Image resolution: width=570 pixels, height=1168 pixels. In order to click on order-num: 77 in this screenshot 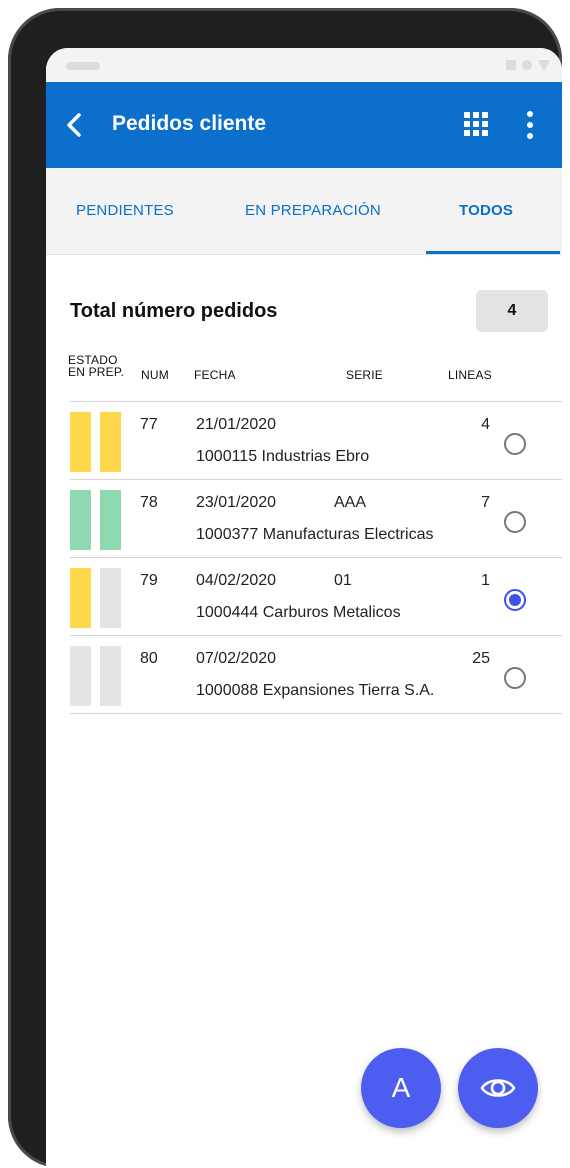, I will do `click(149, 424)`.